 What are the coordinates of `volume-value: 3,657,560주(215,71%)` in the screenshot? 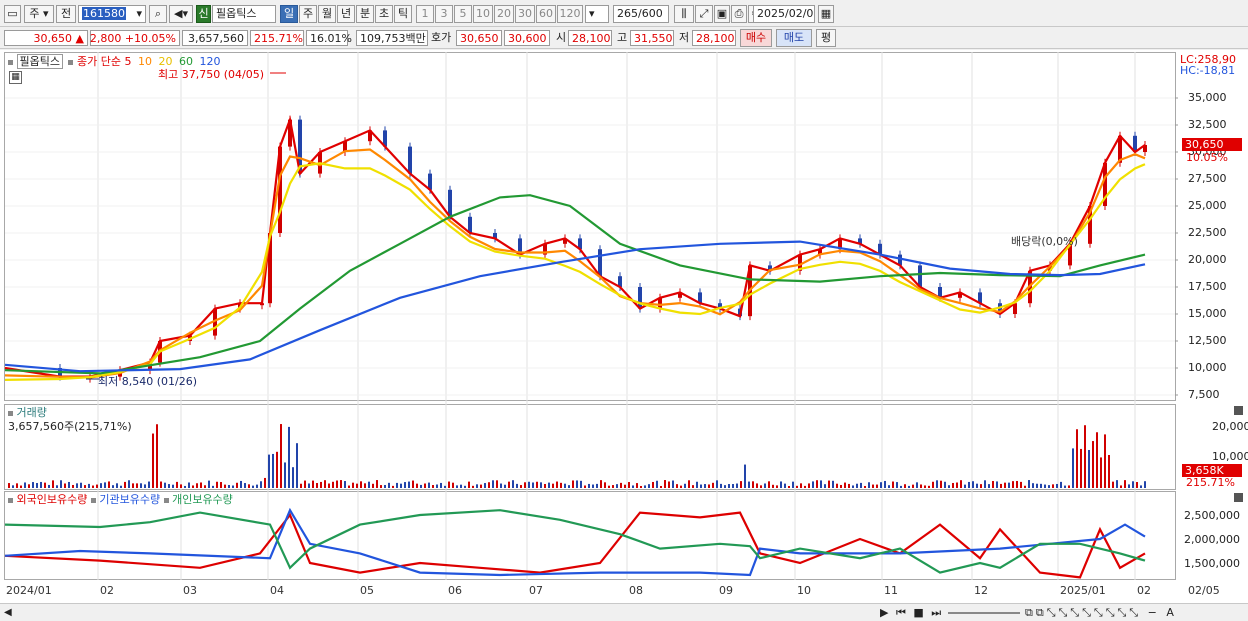 It's located at (70, 426).